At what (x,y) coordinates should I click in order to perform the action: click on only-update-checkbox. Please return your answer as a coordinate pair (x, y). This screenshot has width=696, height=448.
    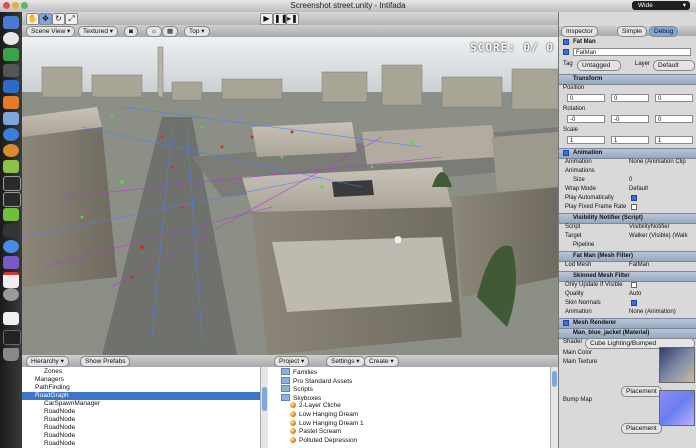
    Looking at the image, I should click on (634, 285).